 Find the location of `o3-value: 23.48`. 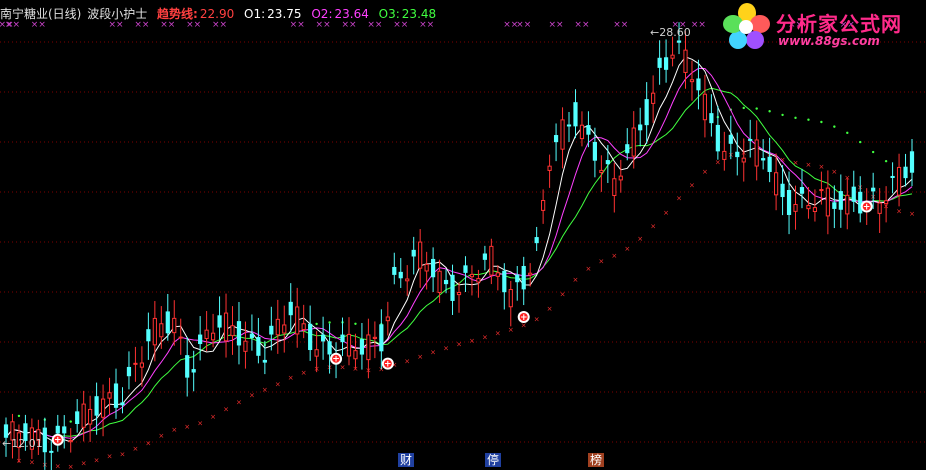

o3-value: 23.48 is located at coordinates (419, 14).